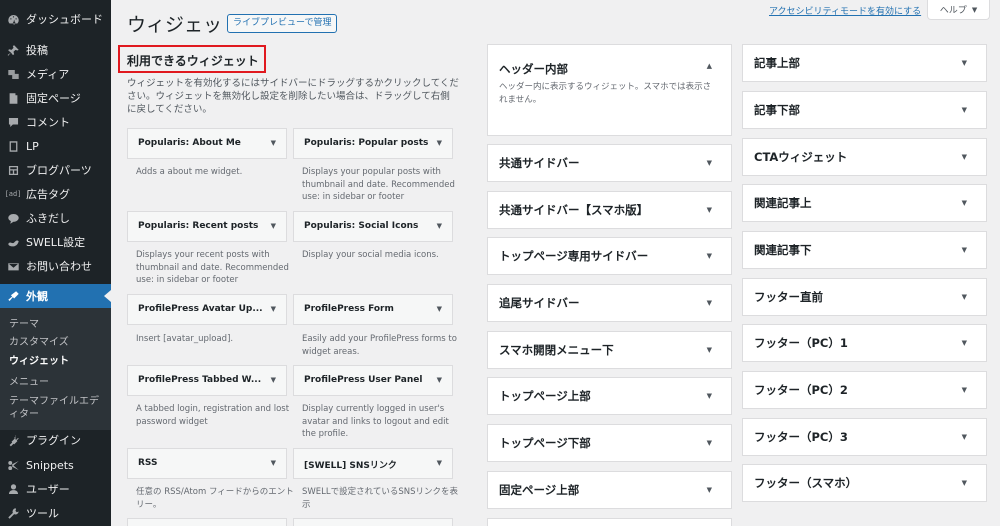 The width and height of the screenshot is (1000, 526). Describe the element at coordinates (282, 23) in the screenshot. I see `live-preview-button: ライブプレビューで管理` at that location.